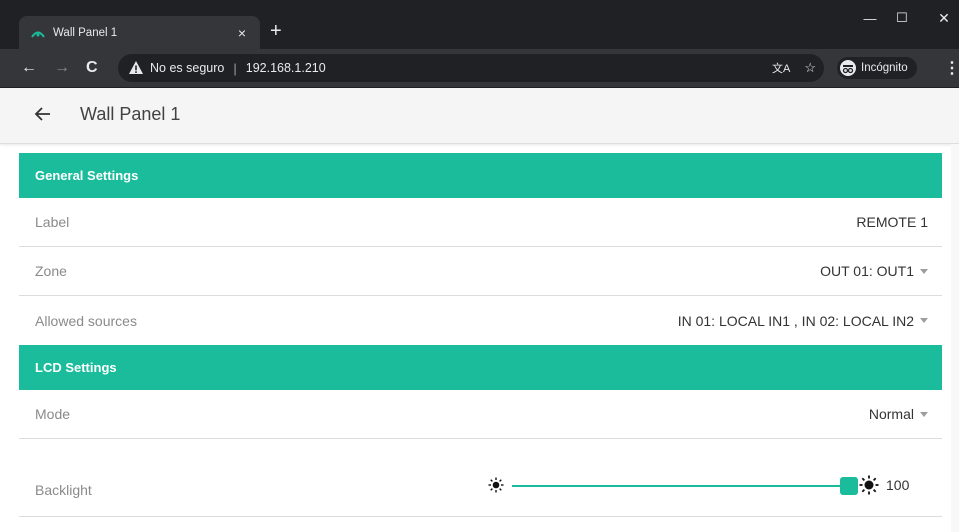 The image size is (959, 532). I want to click on app-header: Wall Panel 1, so click(479, 116).